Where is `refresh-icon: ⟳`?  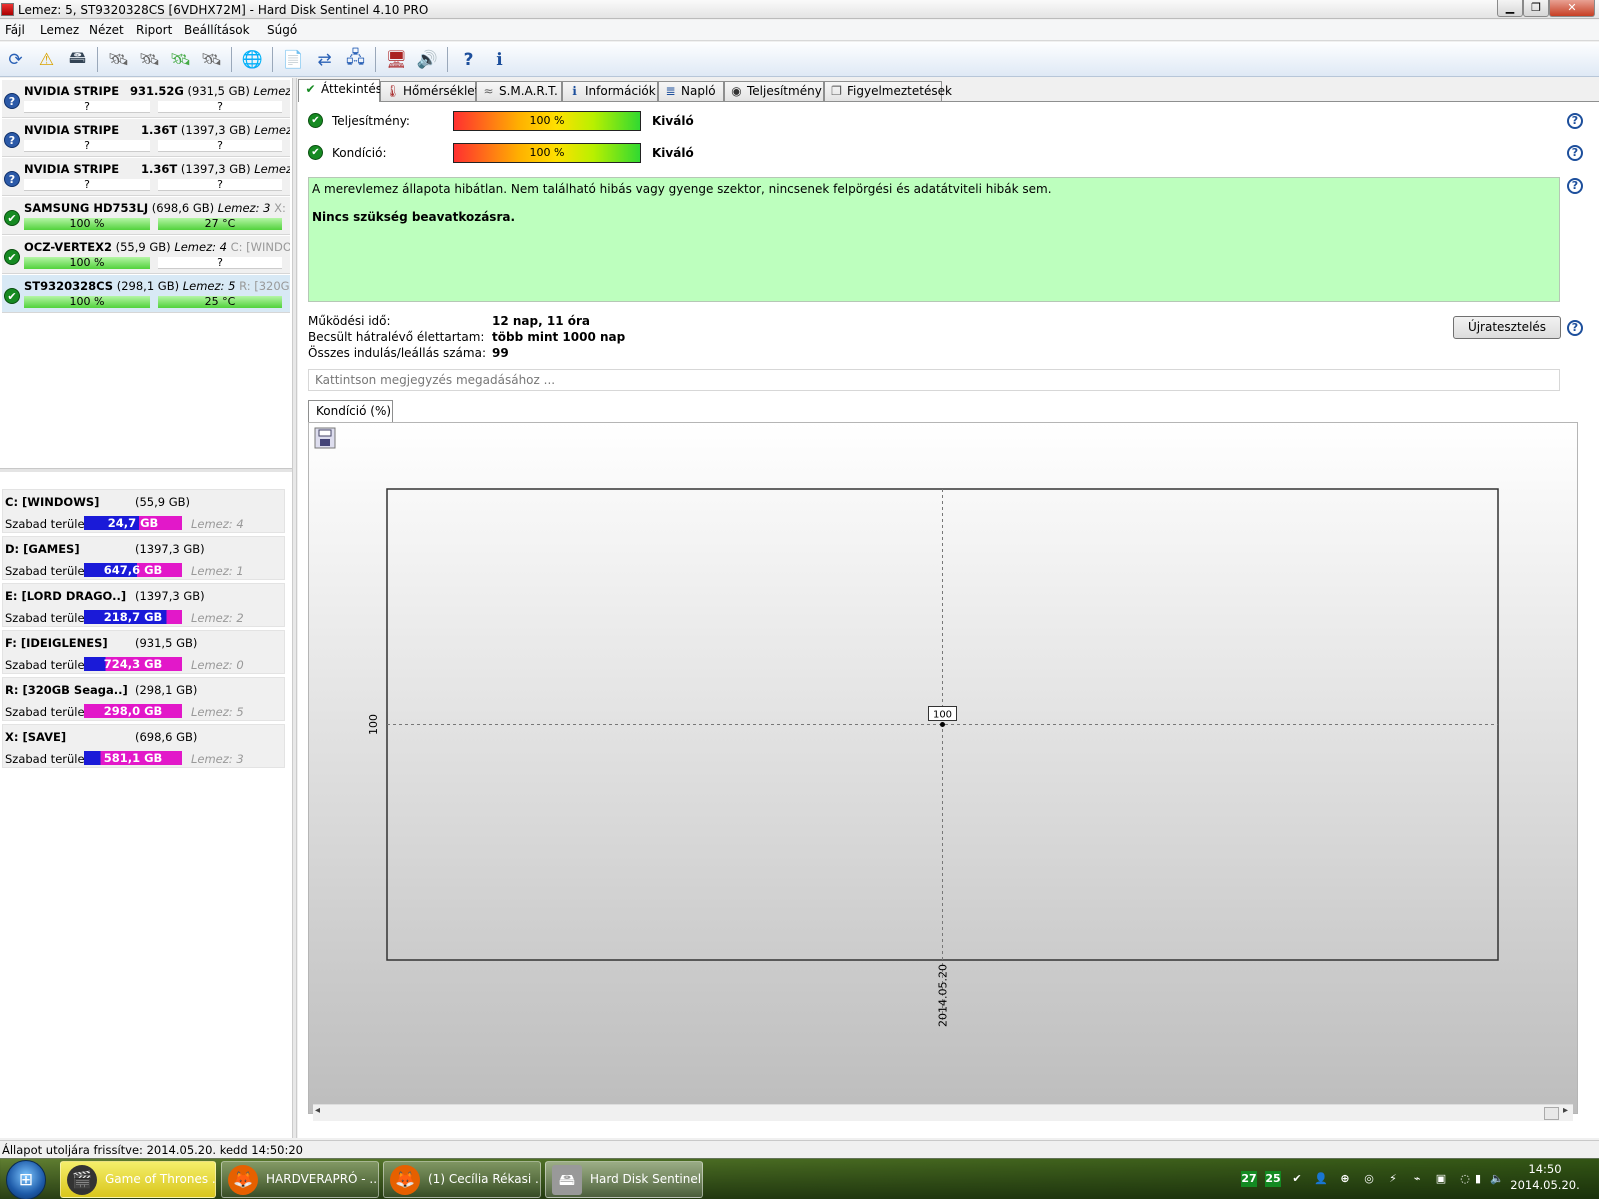 refresh-icon: ⟳ is located at coordinates (15, 59).